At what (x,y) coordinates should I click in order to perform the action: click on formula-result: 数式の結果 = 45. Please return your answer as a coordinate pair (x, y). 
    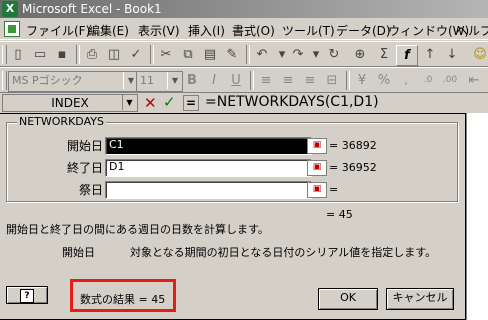
    Looking at the image, I should click on (123, 299).